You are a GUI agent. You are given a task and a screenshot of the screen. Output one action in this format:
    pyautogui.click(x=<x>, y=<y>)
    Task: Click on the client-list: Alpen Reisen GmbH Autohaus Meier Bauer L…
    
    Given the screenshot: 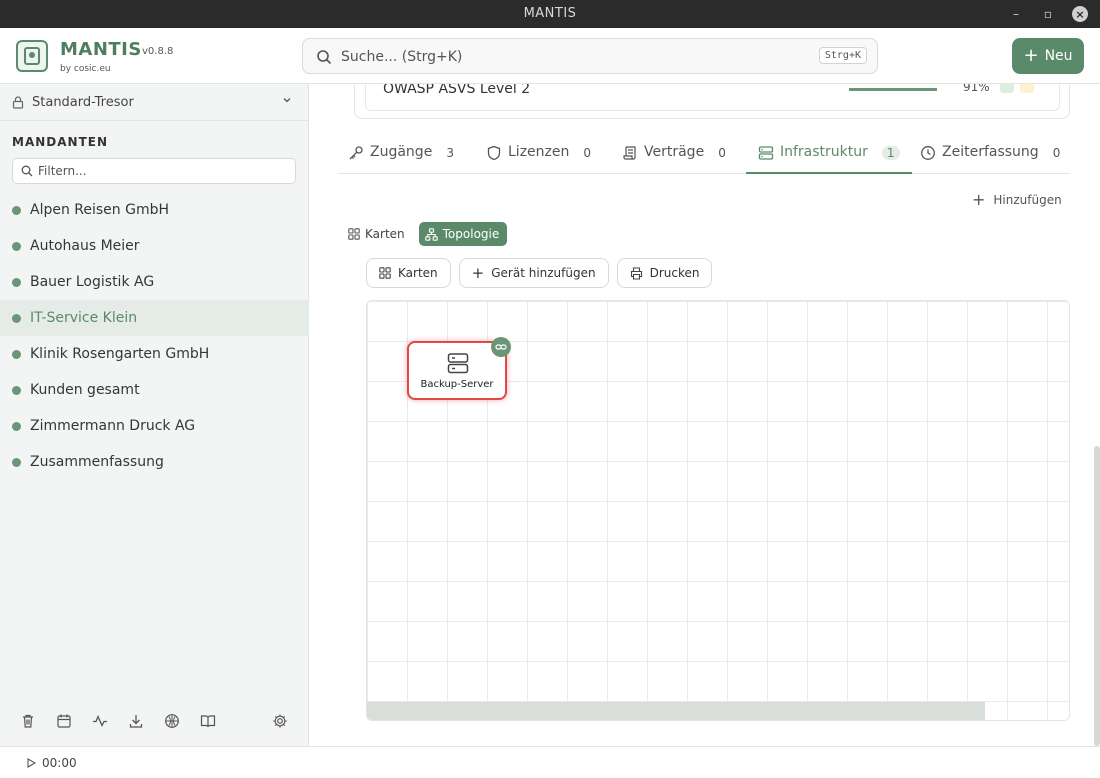 What is the action you would take?
    pyautogui.click(x=154, y=336)
    